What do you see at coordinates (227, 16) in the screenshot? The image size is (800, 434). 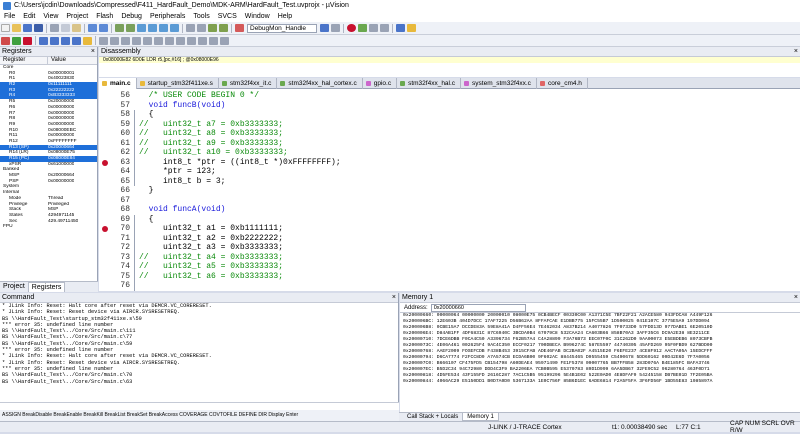 I see `menu-item-svcs: SVCS` at bounding box center [227, 16].